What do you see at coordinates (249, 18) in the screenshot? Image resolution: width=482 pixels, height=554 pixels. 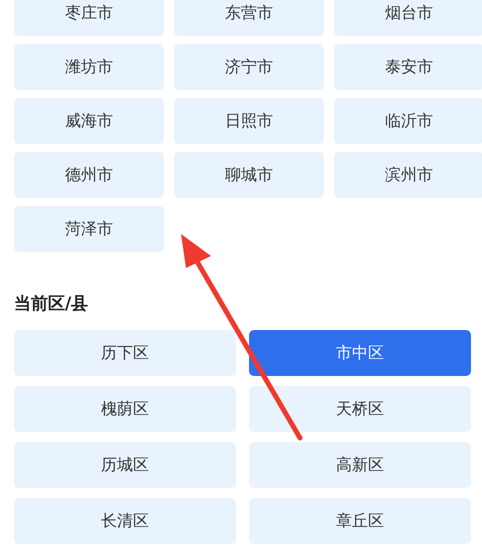 I see `city-option: 东营市` at bounding box center [249, 18].